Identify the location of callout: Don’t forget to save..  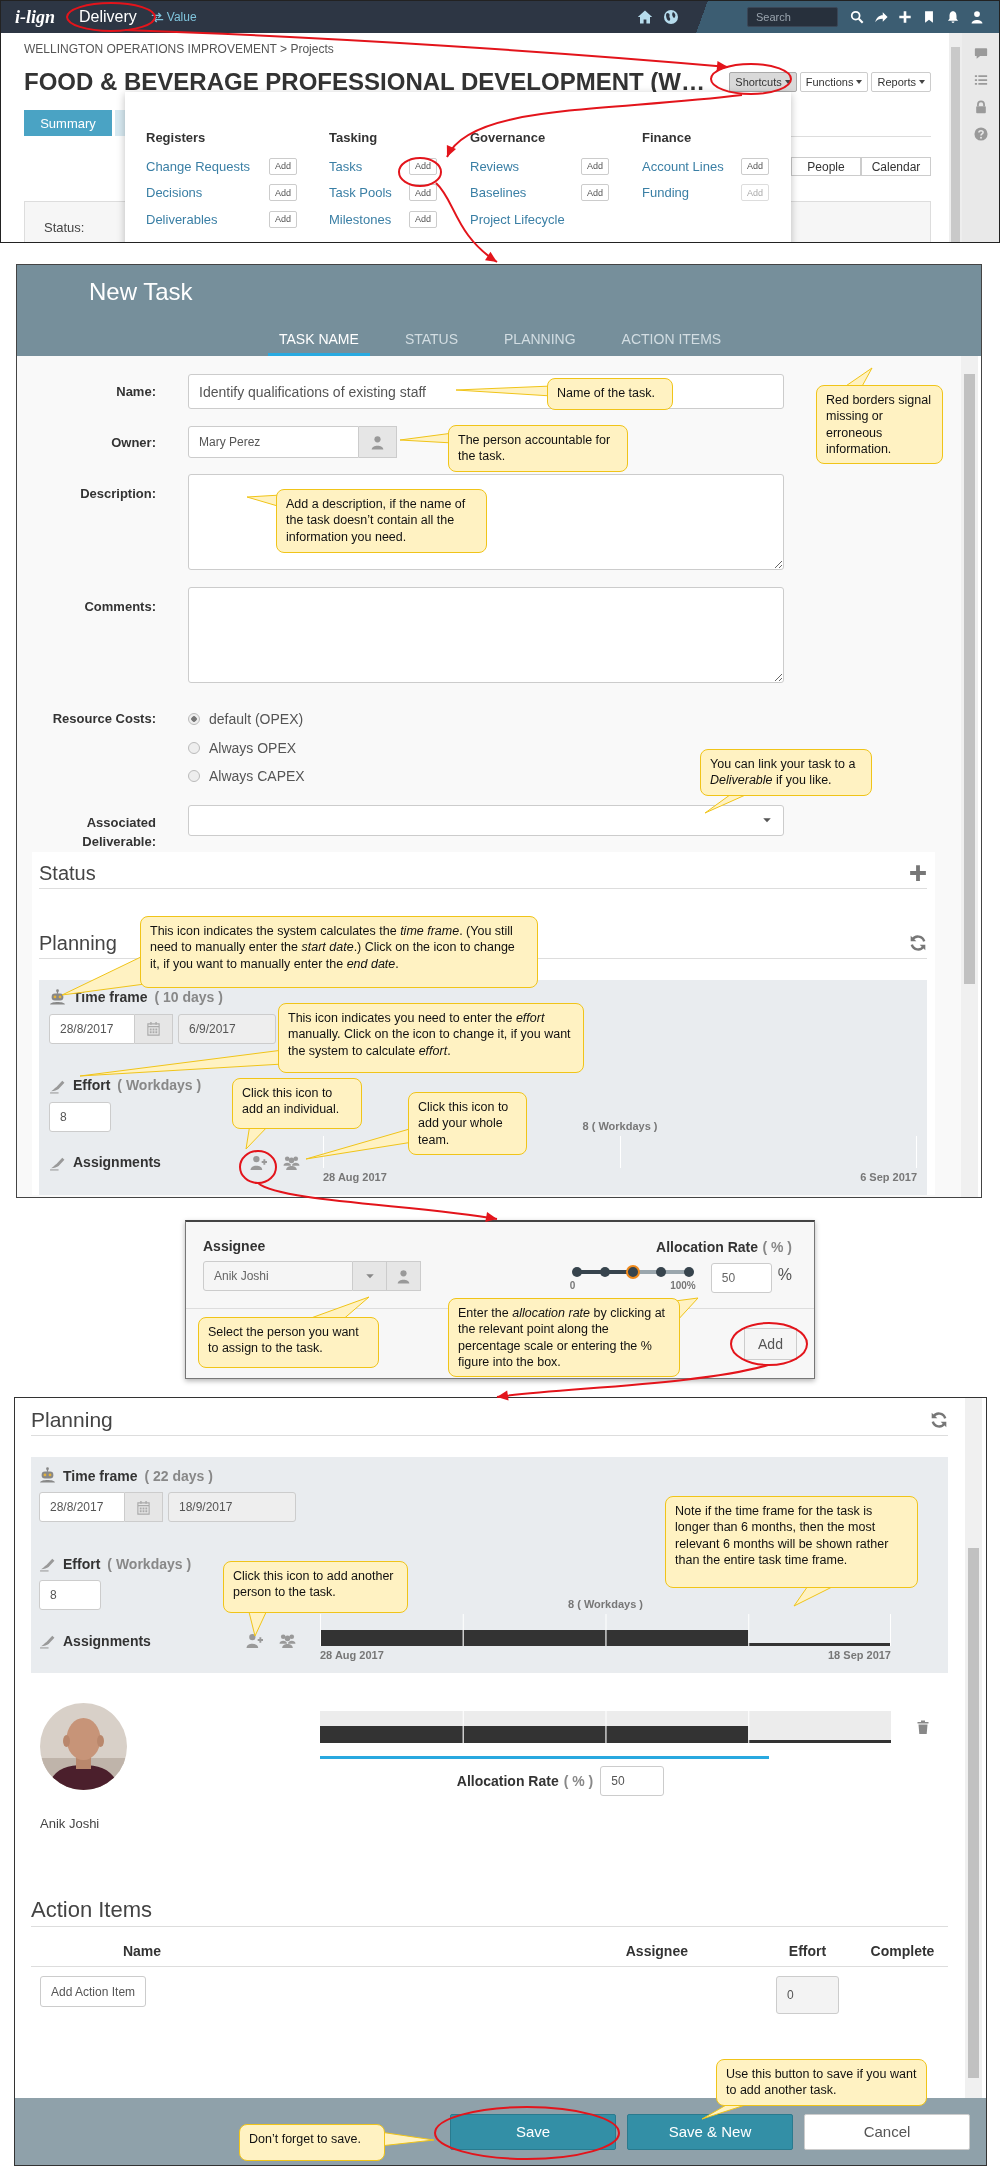
(312, 2142).